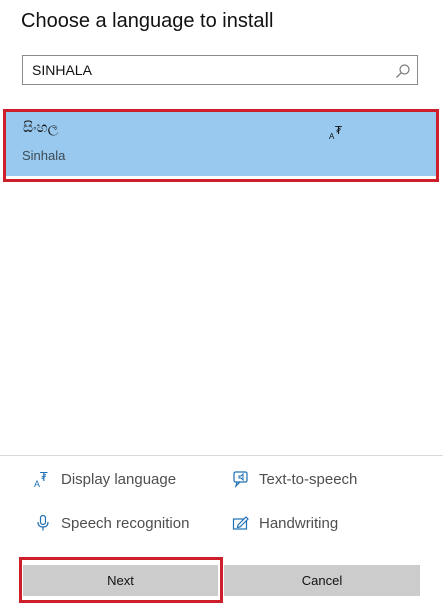 The image size is (443, 608). What do you see at coordinates (212, 70) in the screenshot?
I see `search-input` at bounding box center [212, 70].